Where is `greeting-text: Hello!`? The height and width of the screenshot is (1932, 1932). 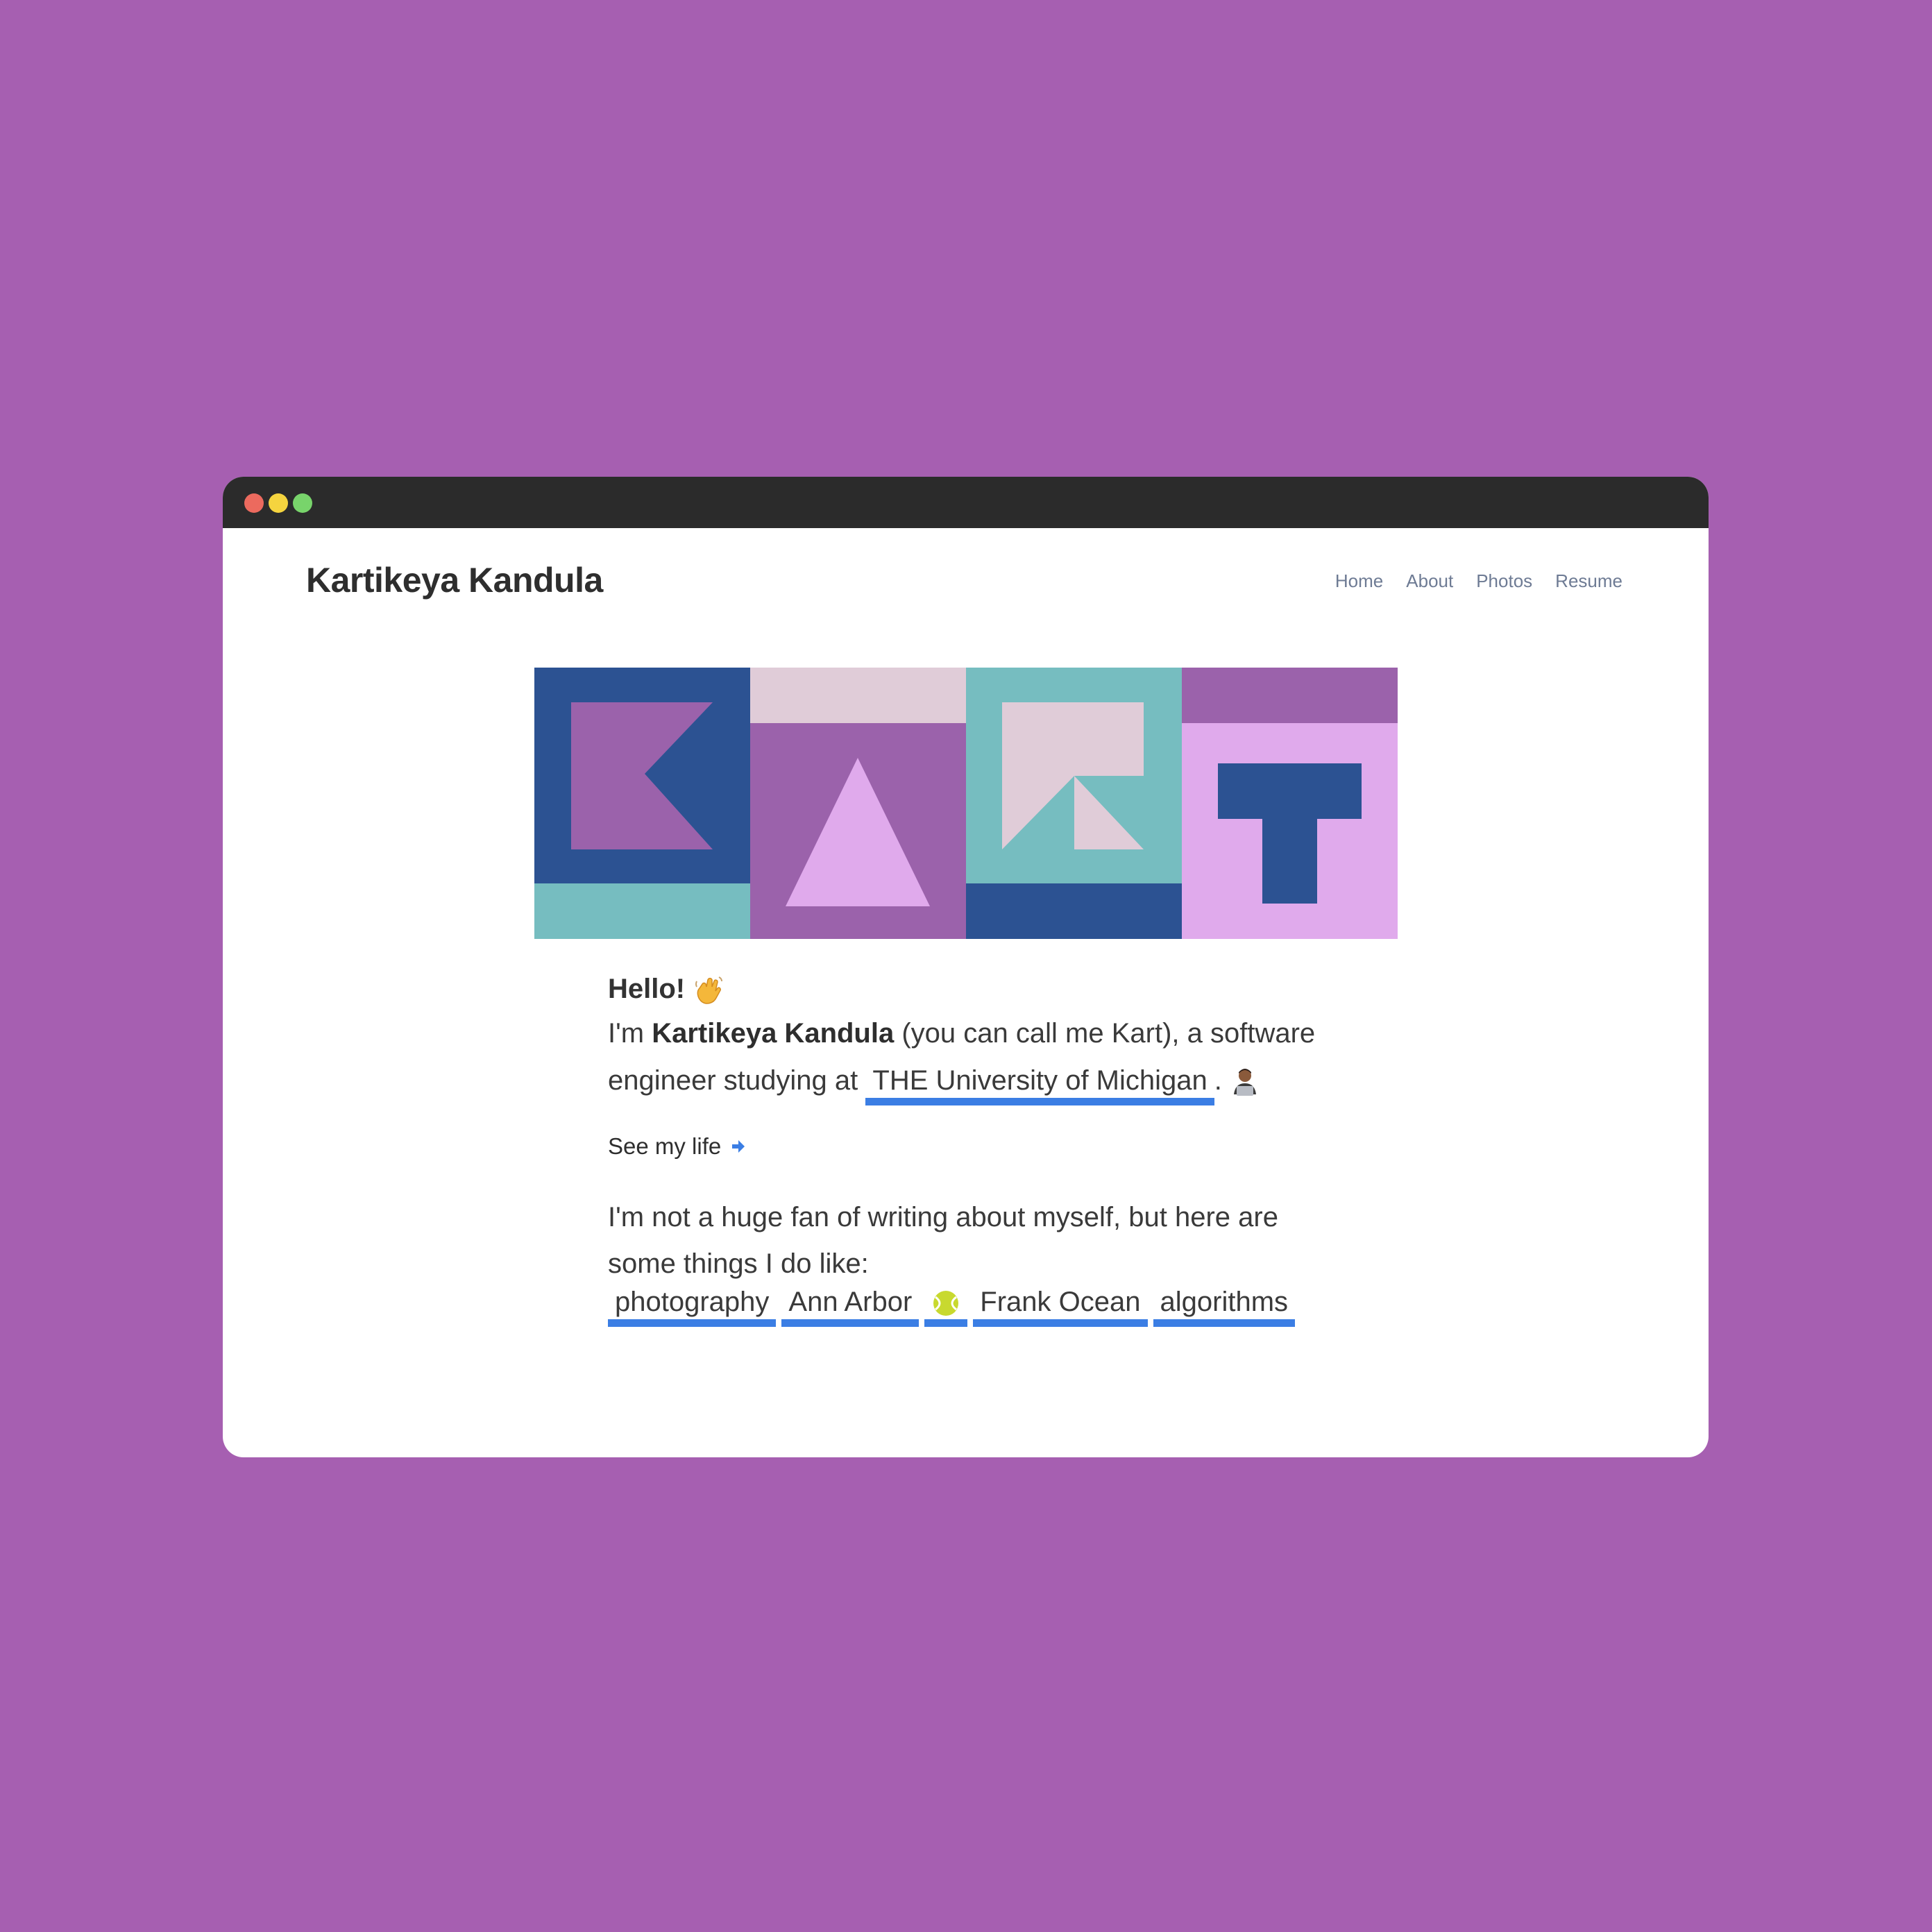 greeting-text: Hello! is located at coordinates (647, 989).